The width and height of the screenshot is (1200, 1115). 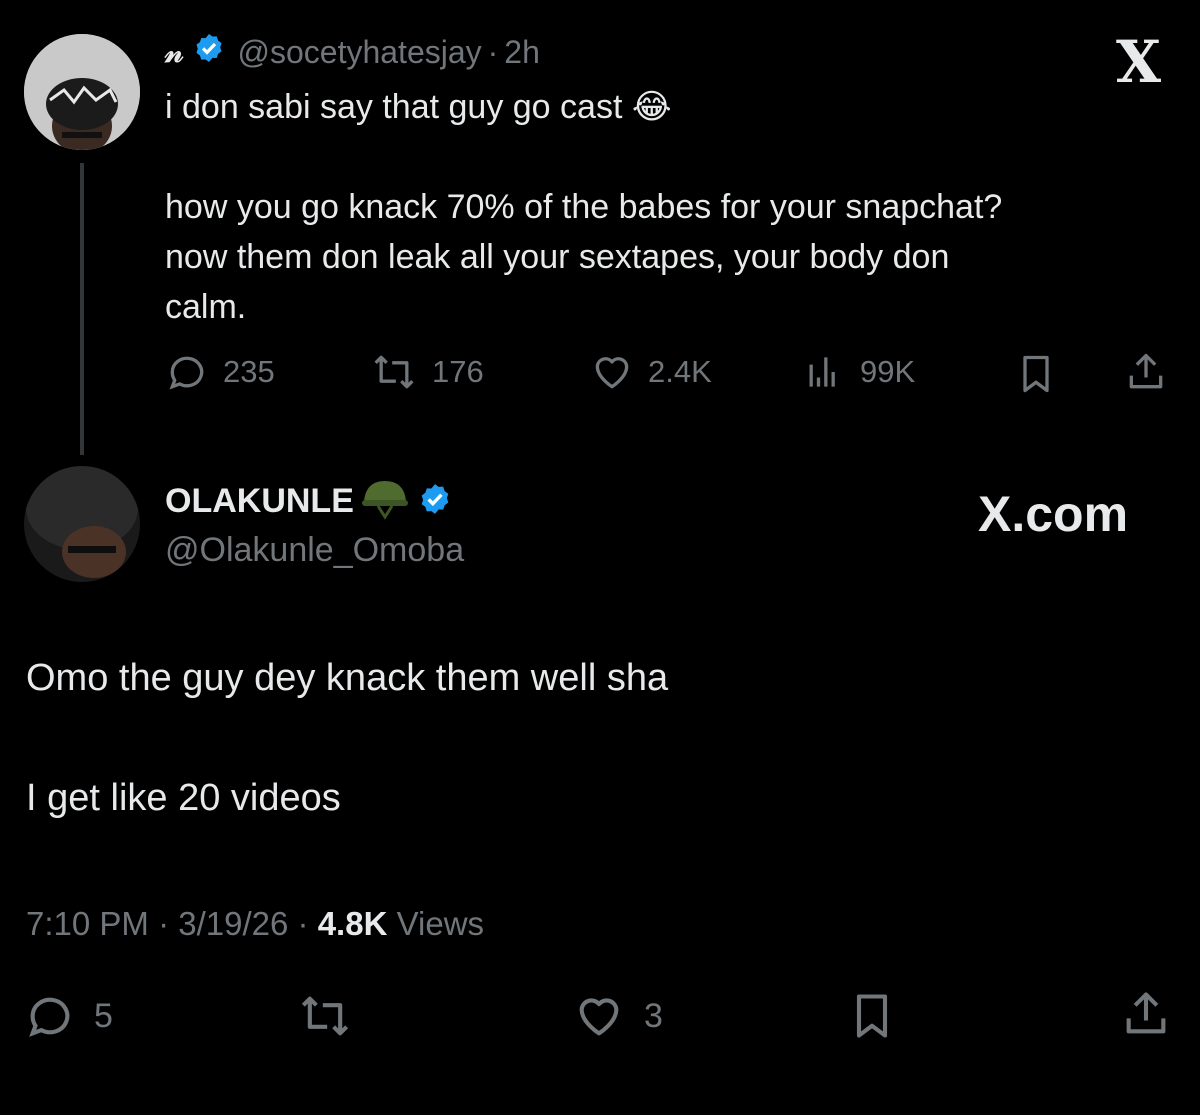 What do you see at coordinates (522, 52) in the screenshot?
I see `tweet-time: 2h` at bounding box center [522, 52].